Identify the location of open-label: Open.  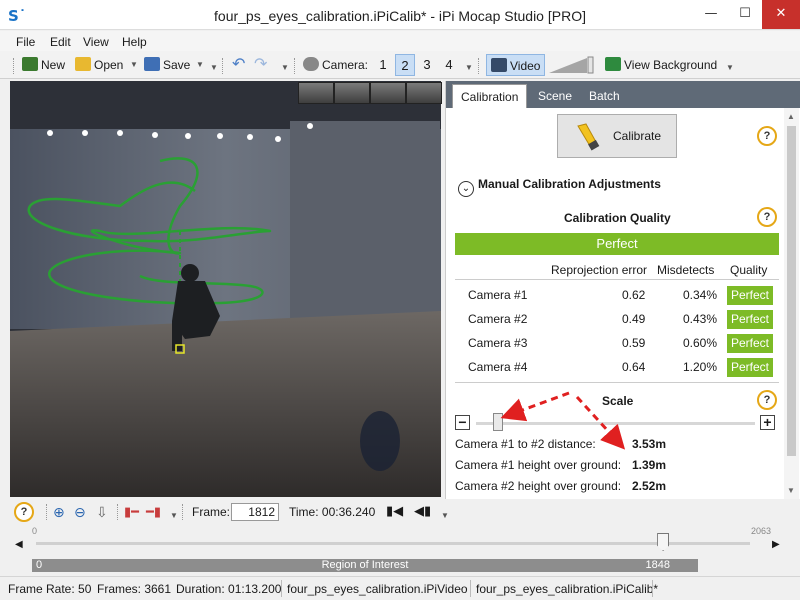
(109, 65).